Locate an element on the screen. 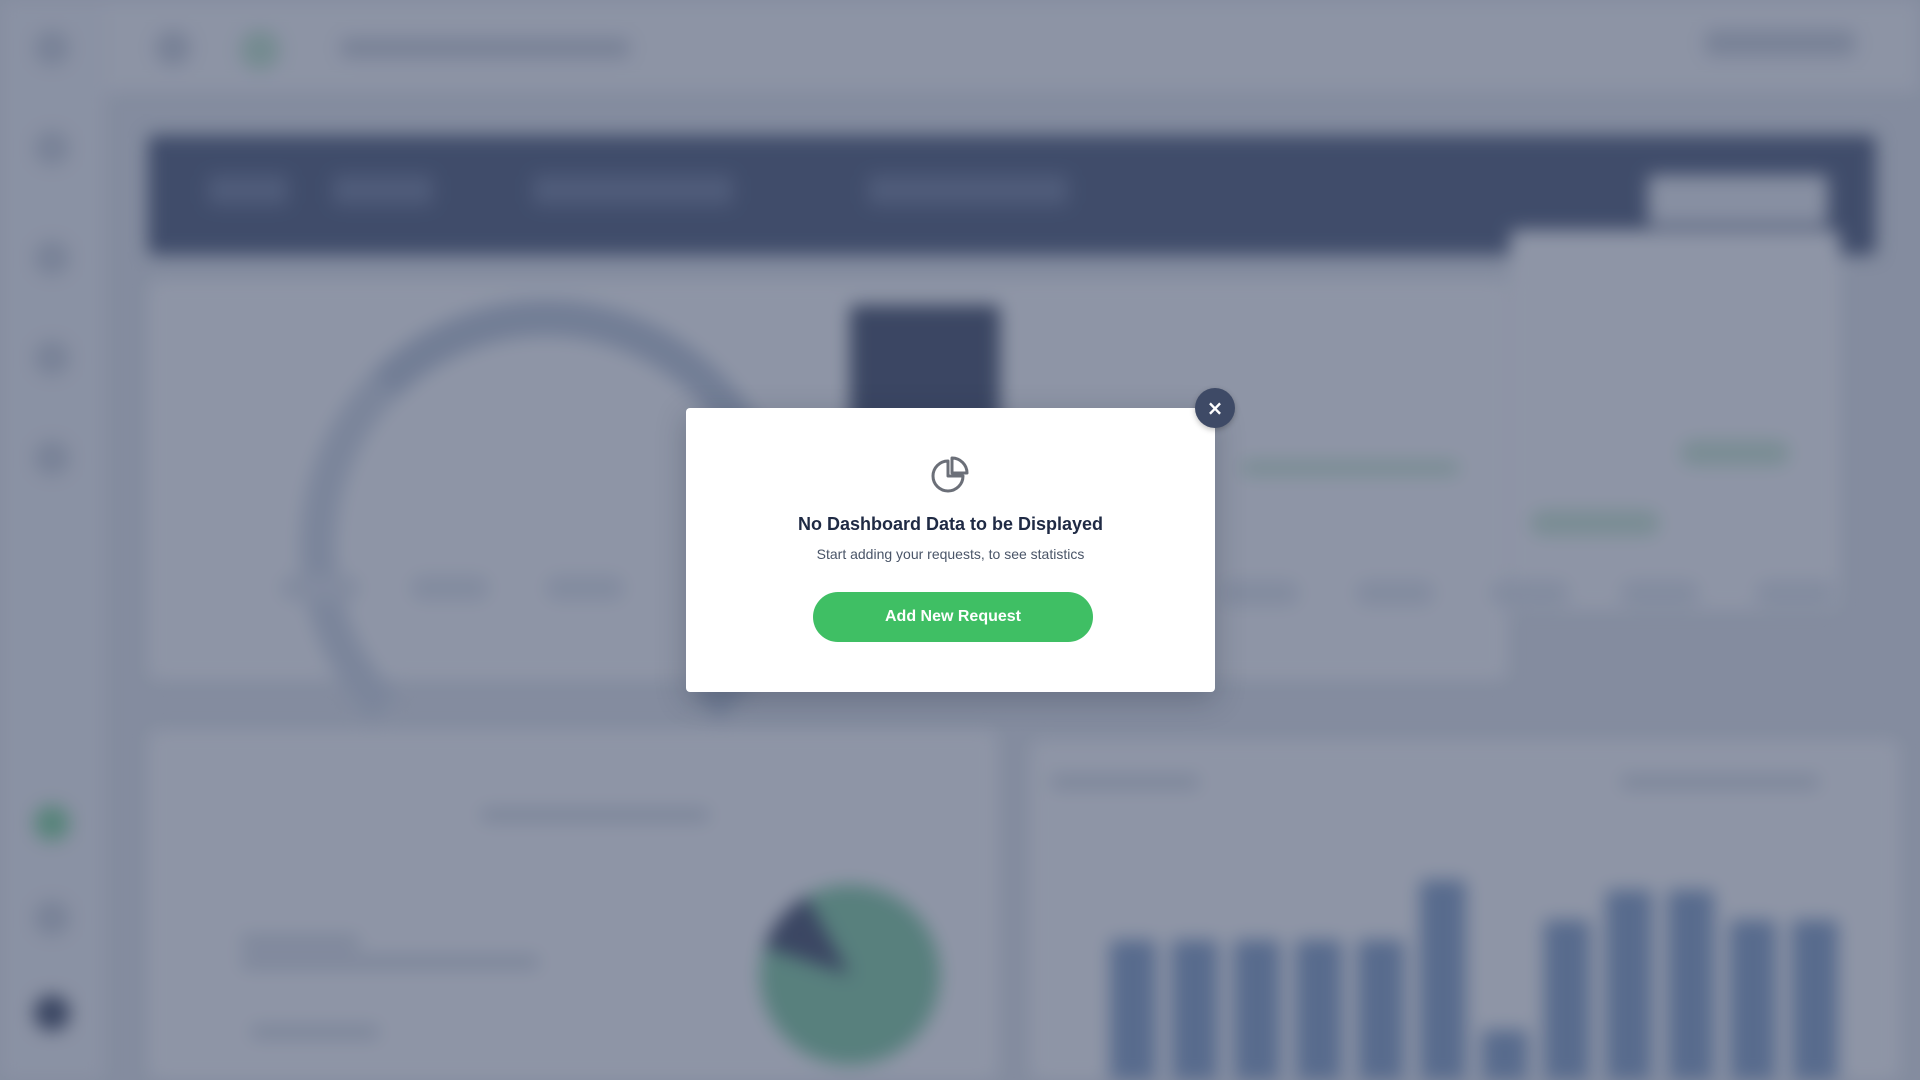 The height and width of the screenshot is (1080, 1920). close-modal-button: × is located at coordinates (1215, 408).